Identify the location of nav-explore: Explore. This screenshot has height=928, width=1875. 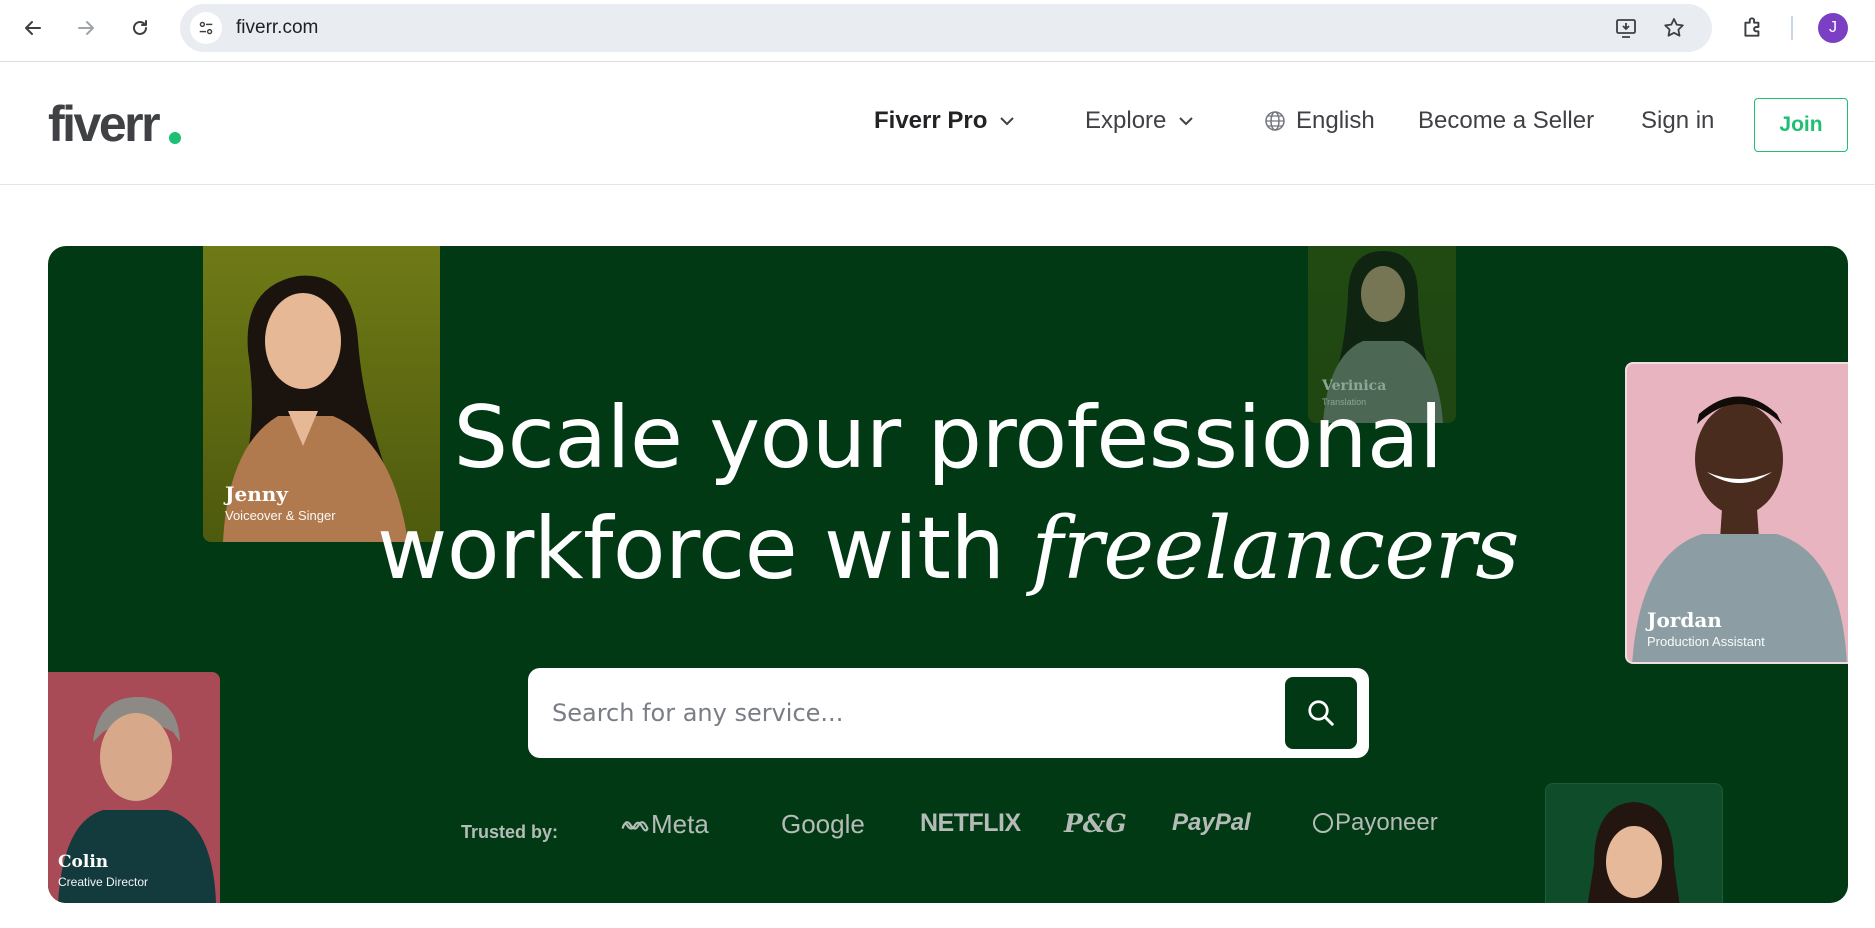
(1140, 121).